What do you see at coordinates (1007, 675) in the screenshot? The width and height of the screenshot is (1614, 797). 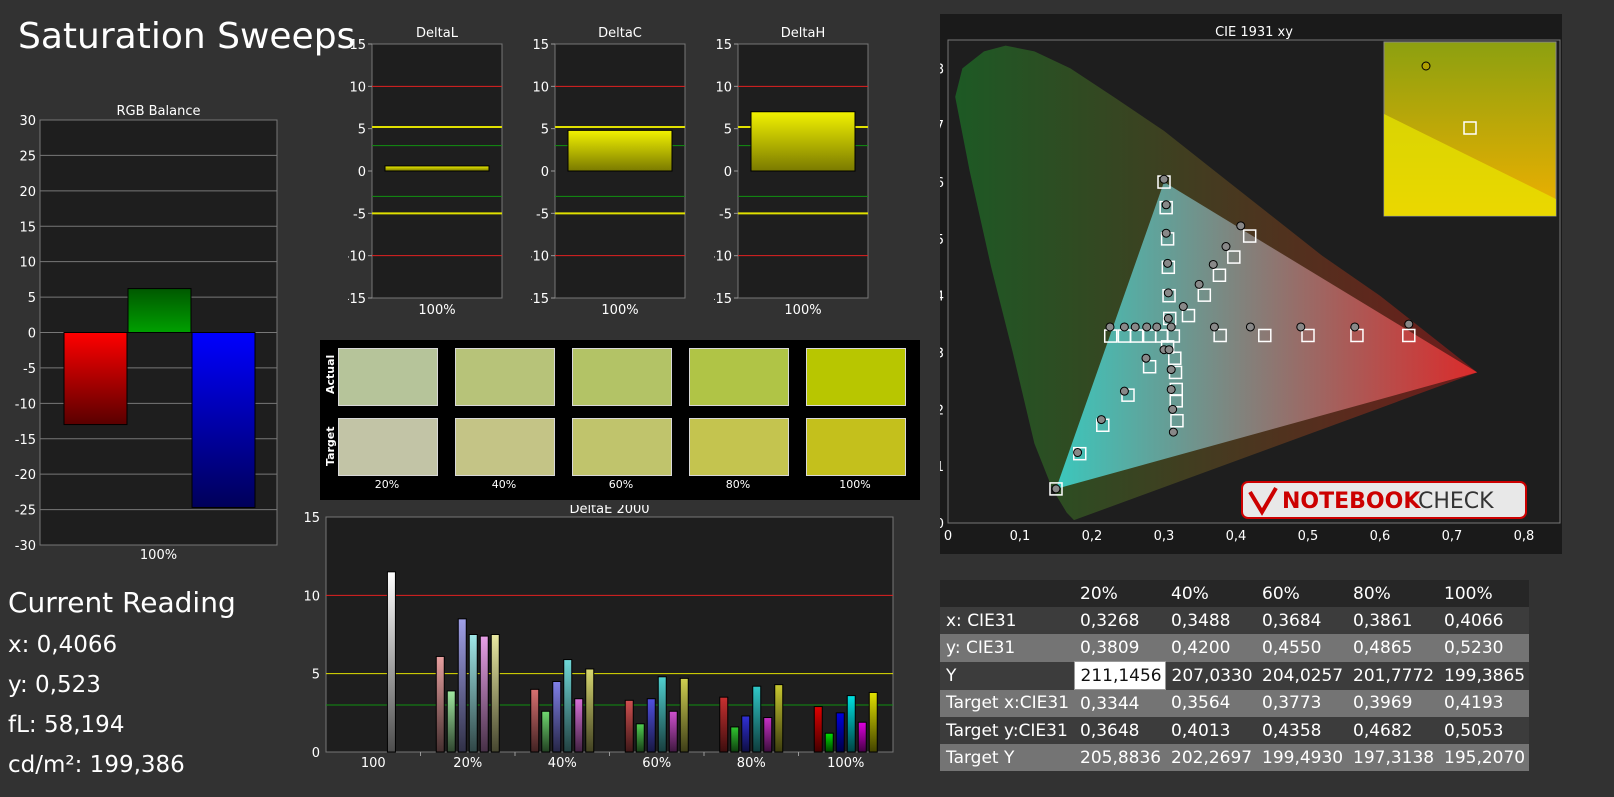 I see `table-cell: Y` at bounding box center [1007, 675].